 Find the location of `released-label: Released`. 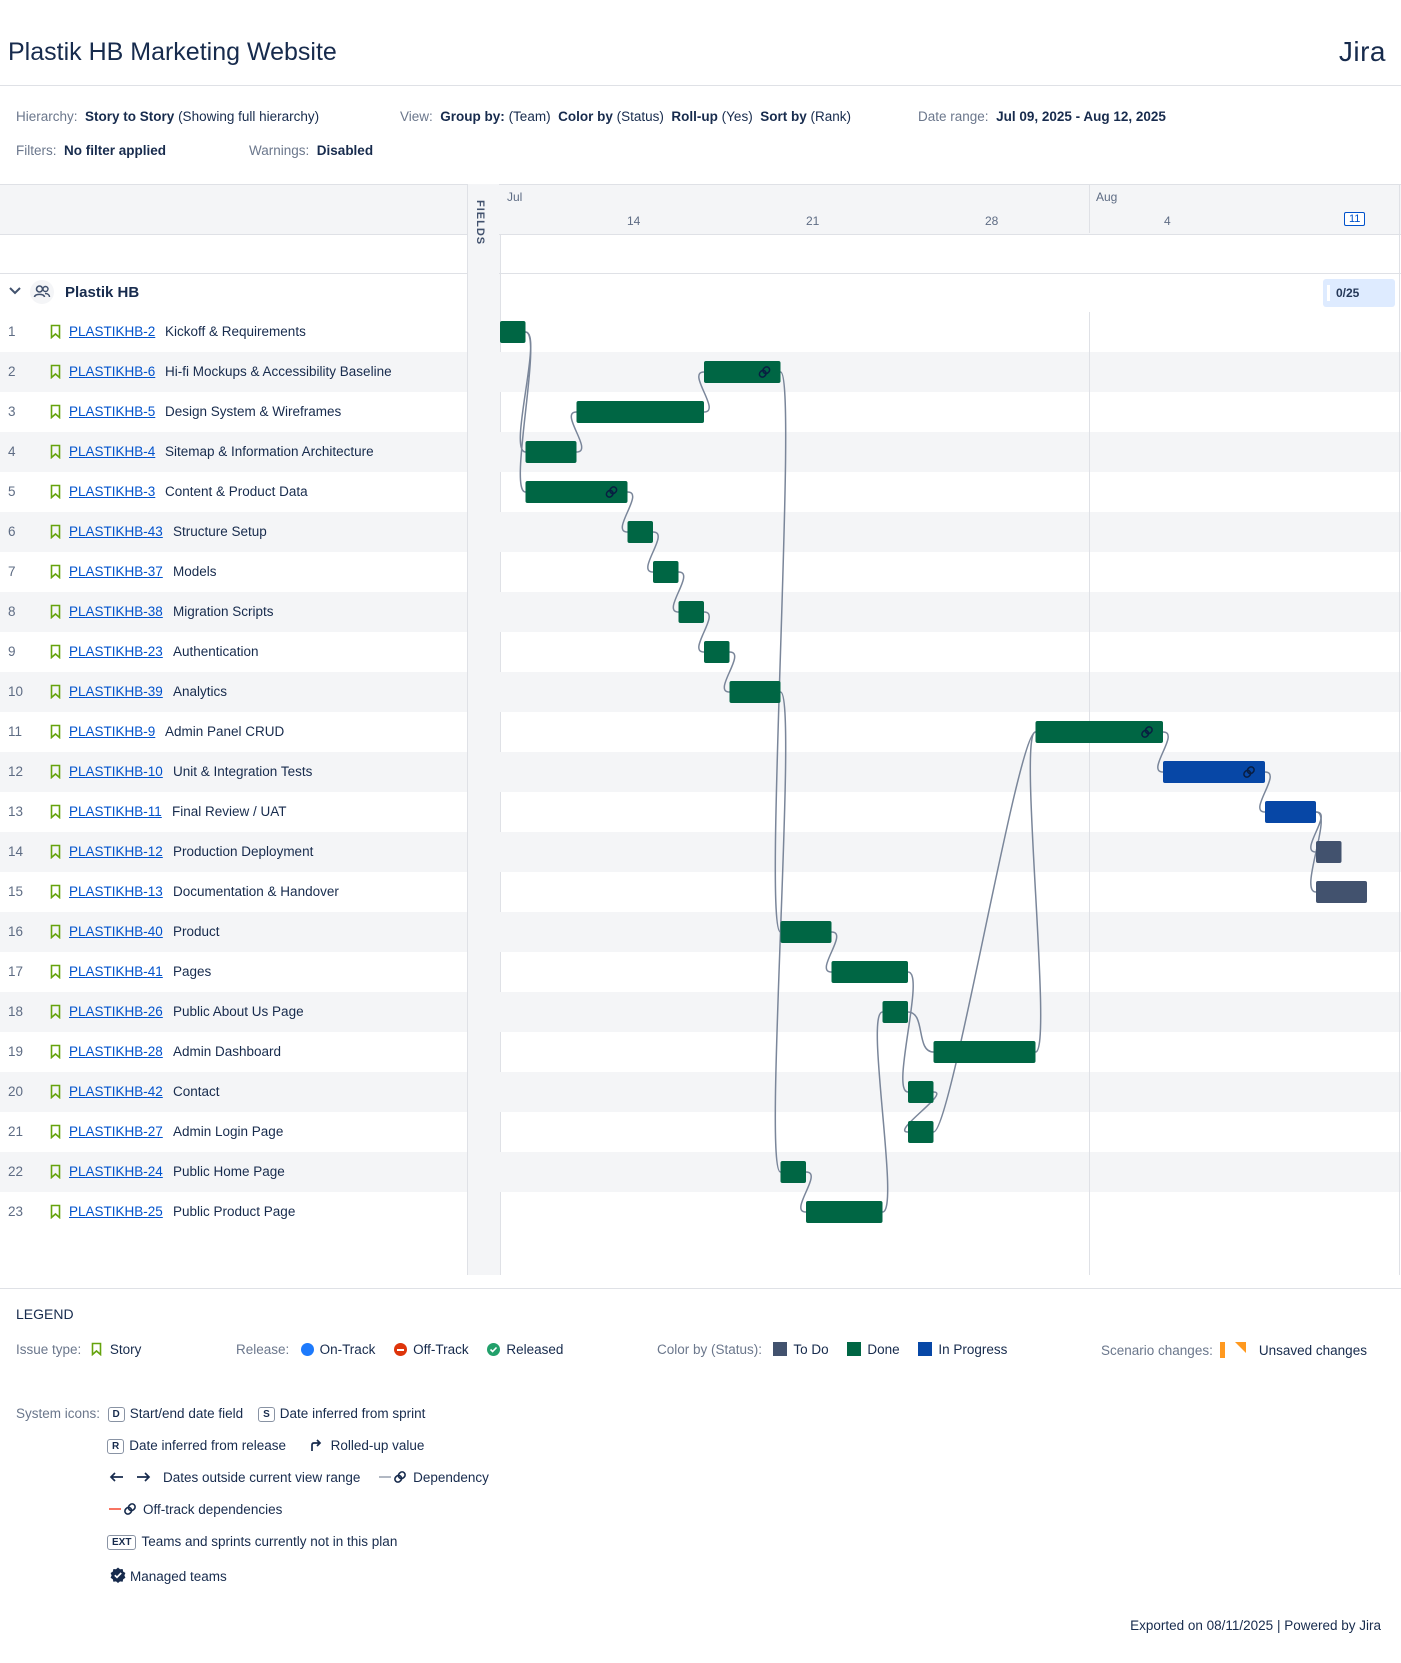

released-label: Released is located at coordinates (535, 1349).